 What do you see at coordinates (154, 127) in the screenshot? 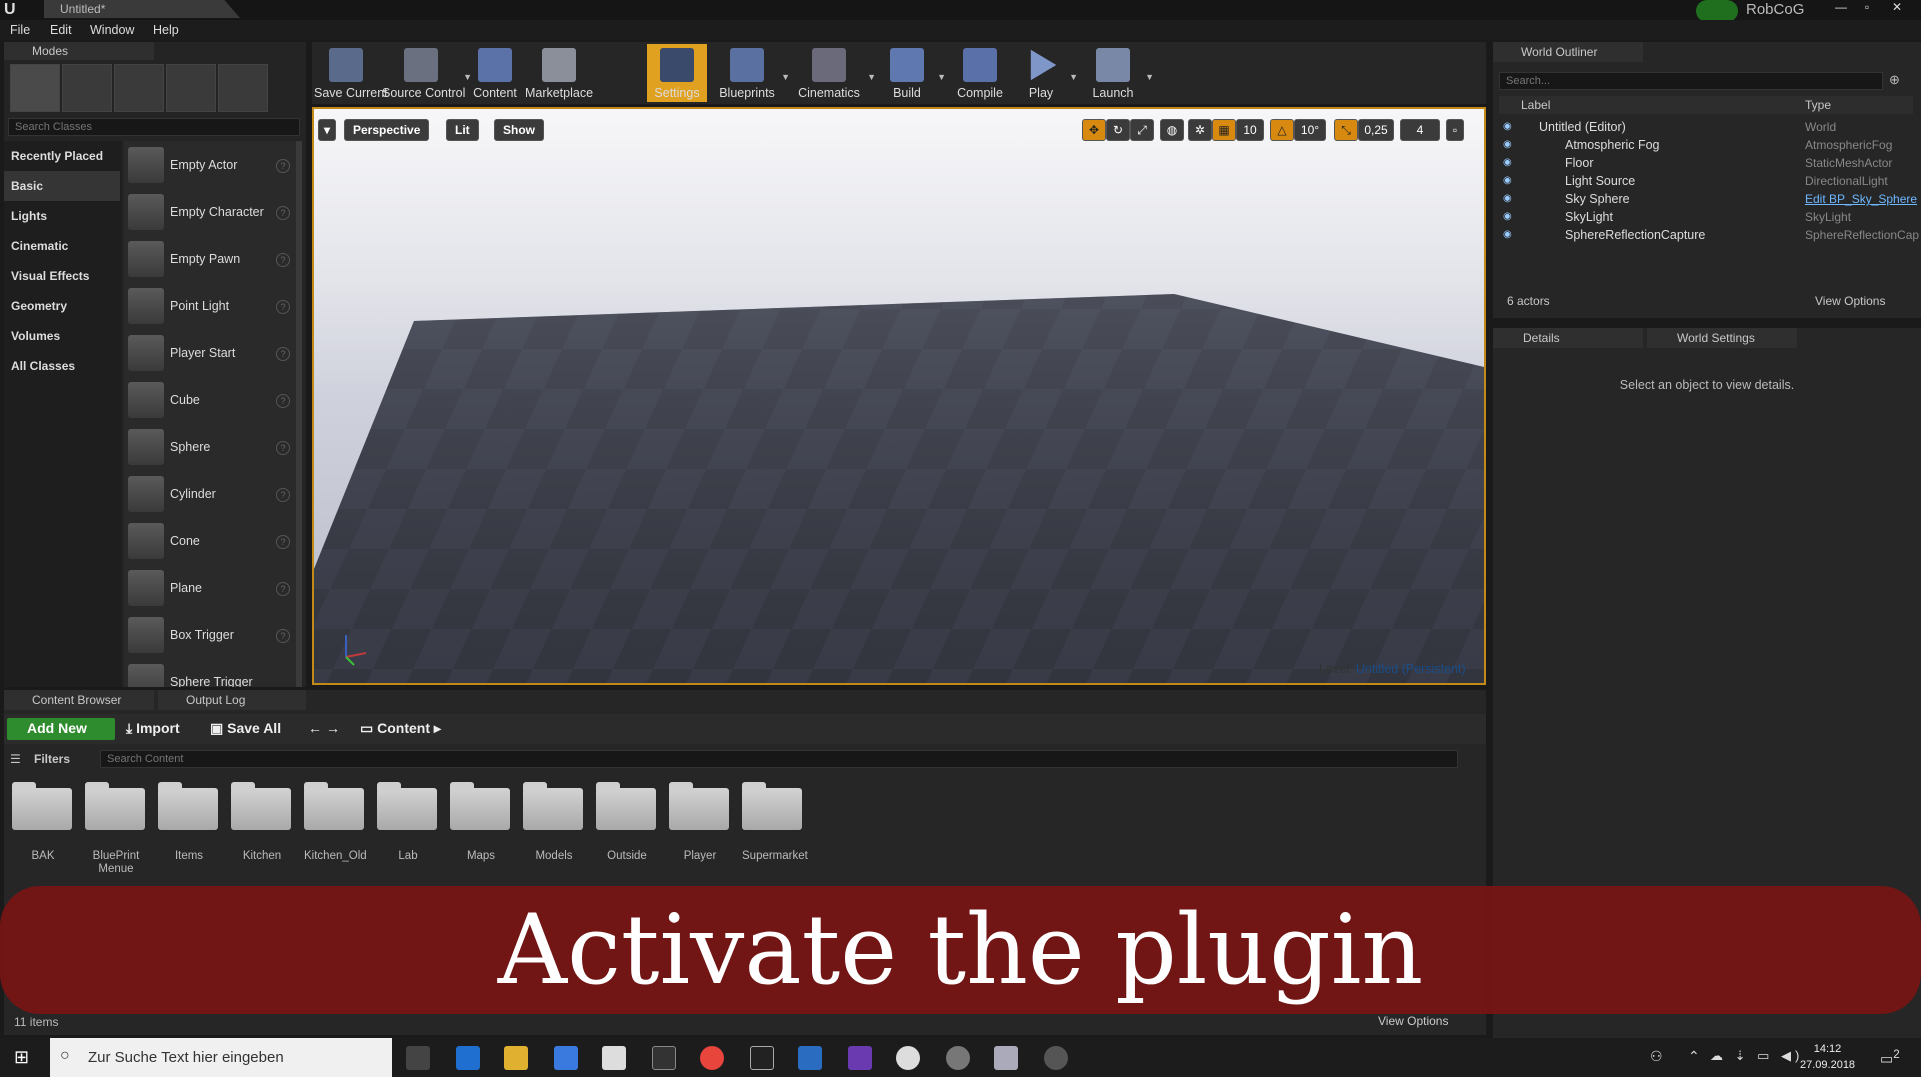
I see `search-classes-field` at bounding box center [154, 127].